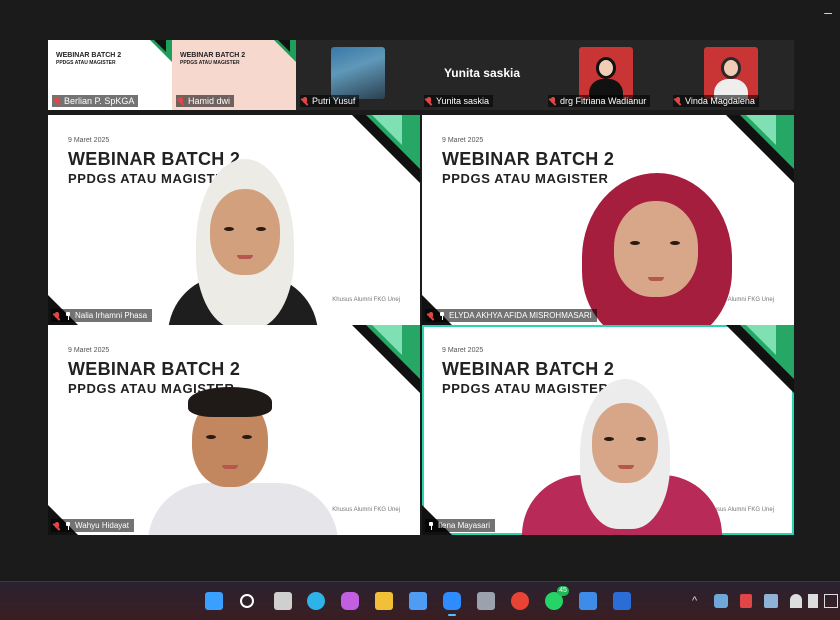  I want to click on participant-name: drg Fitriana Wadianur, so click(603, 101).